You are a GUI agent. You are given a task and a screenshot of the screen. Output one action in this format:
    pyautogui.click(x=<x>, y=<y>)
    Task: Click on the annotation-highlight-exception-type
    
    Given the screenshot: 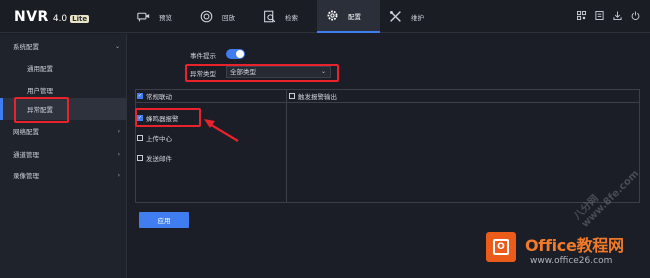 What is the action you would take?
    pyautogui.click(x=262, y=73)
    